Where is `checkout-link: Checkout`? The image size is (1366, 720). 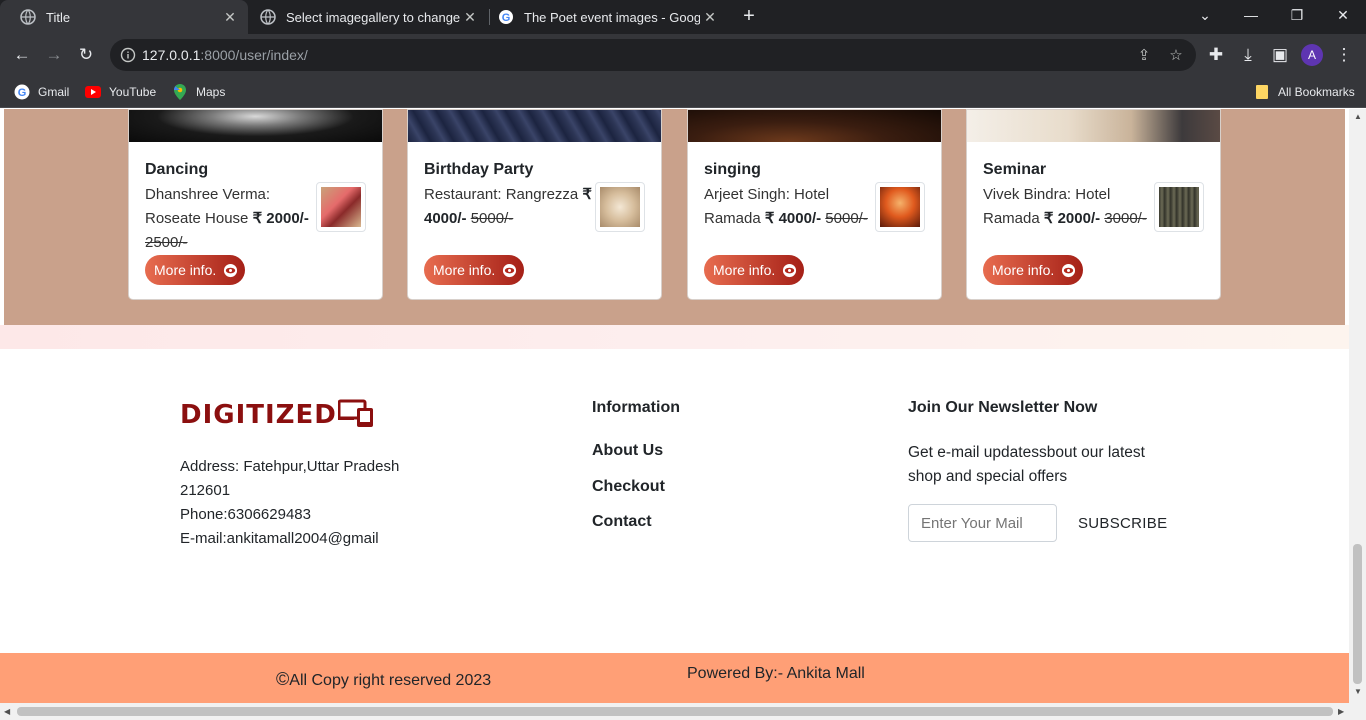
checkout-link: Checkout is located at coordinates (628, 487).